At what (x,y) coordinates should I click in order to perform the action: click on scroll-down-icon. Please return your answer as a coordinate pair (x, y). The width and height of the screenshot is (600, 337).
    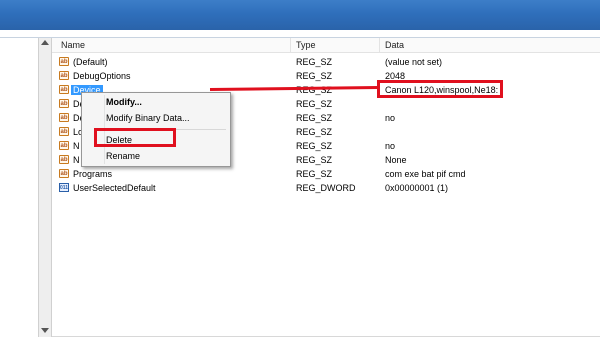
    Looking at the image, I should click on (45, 330).